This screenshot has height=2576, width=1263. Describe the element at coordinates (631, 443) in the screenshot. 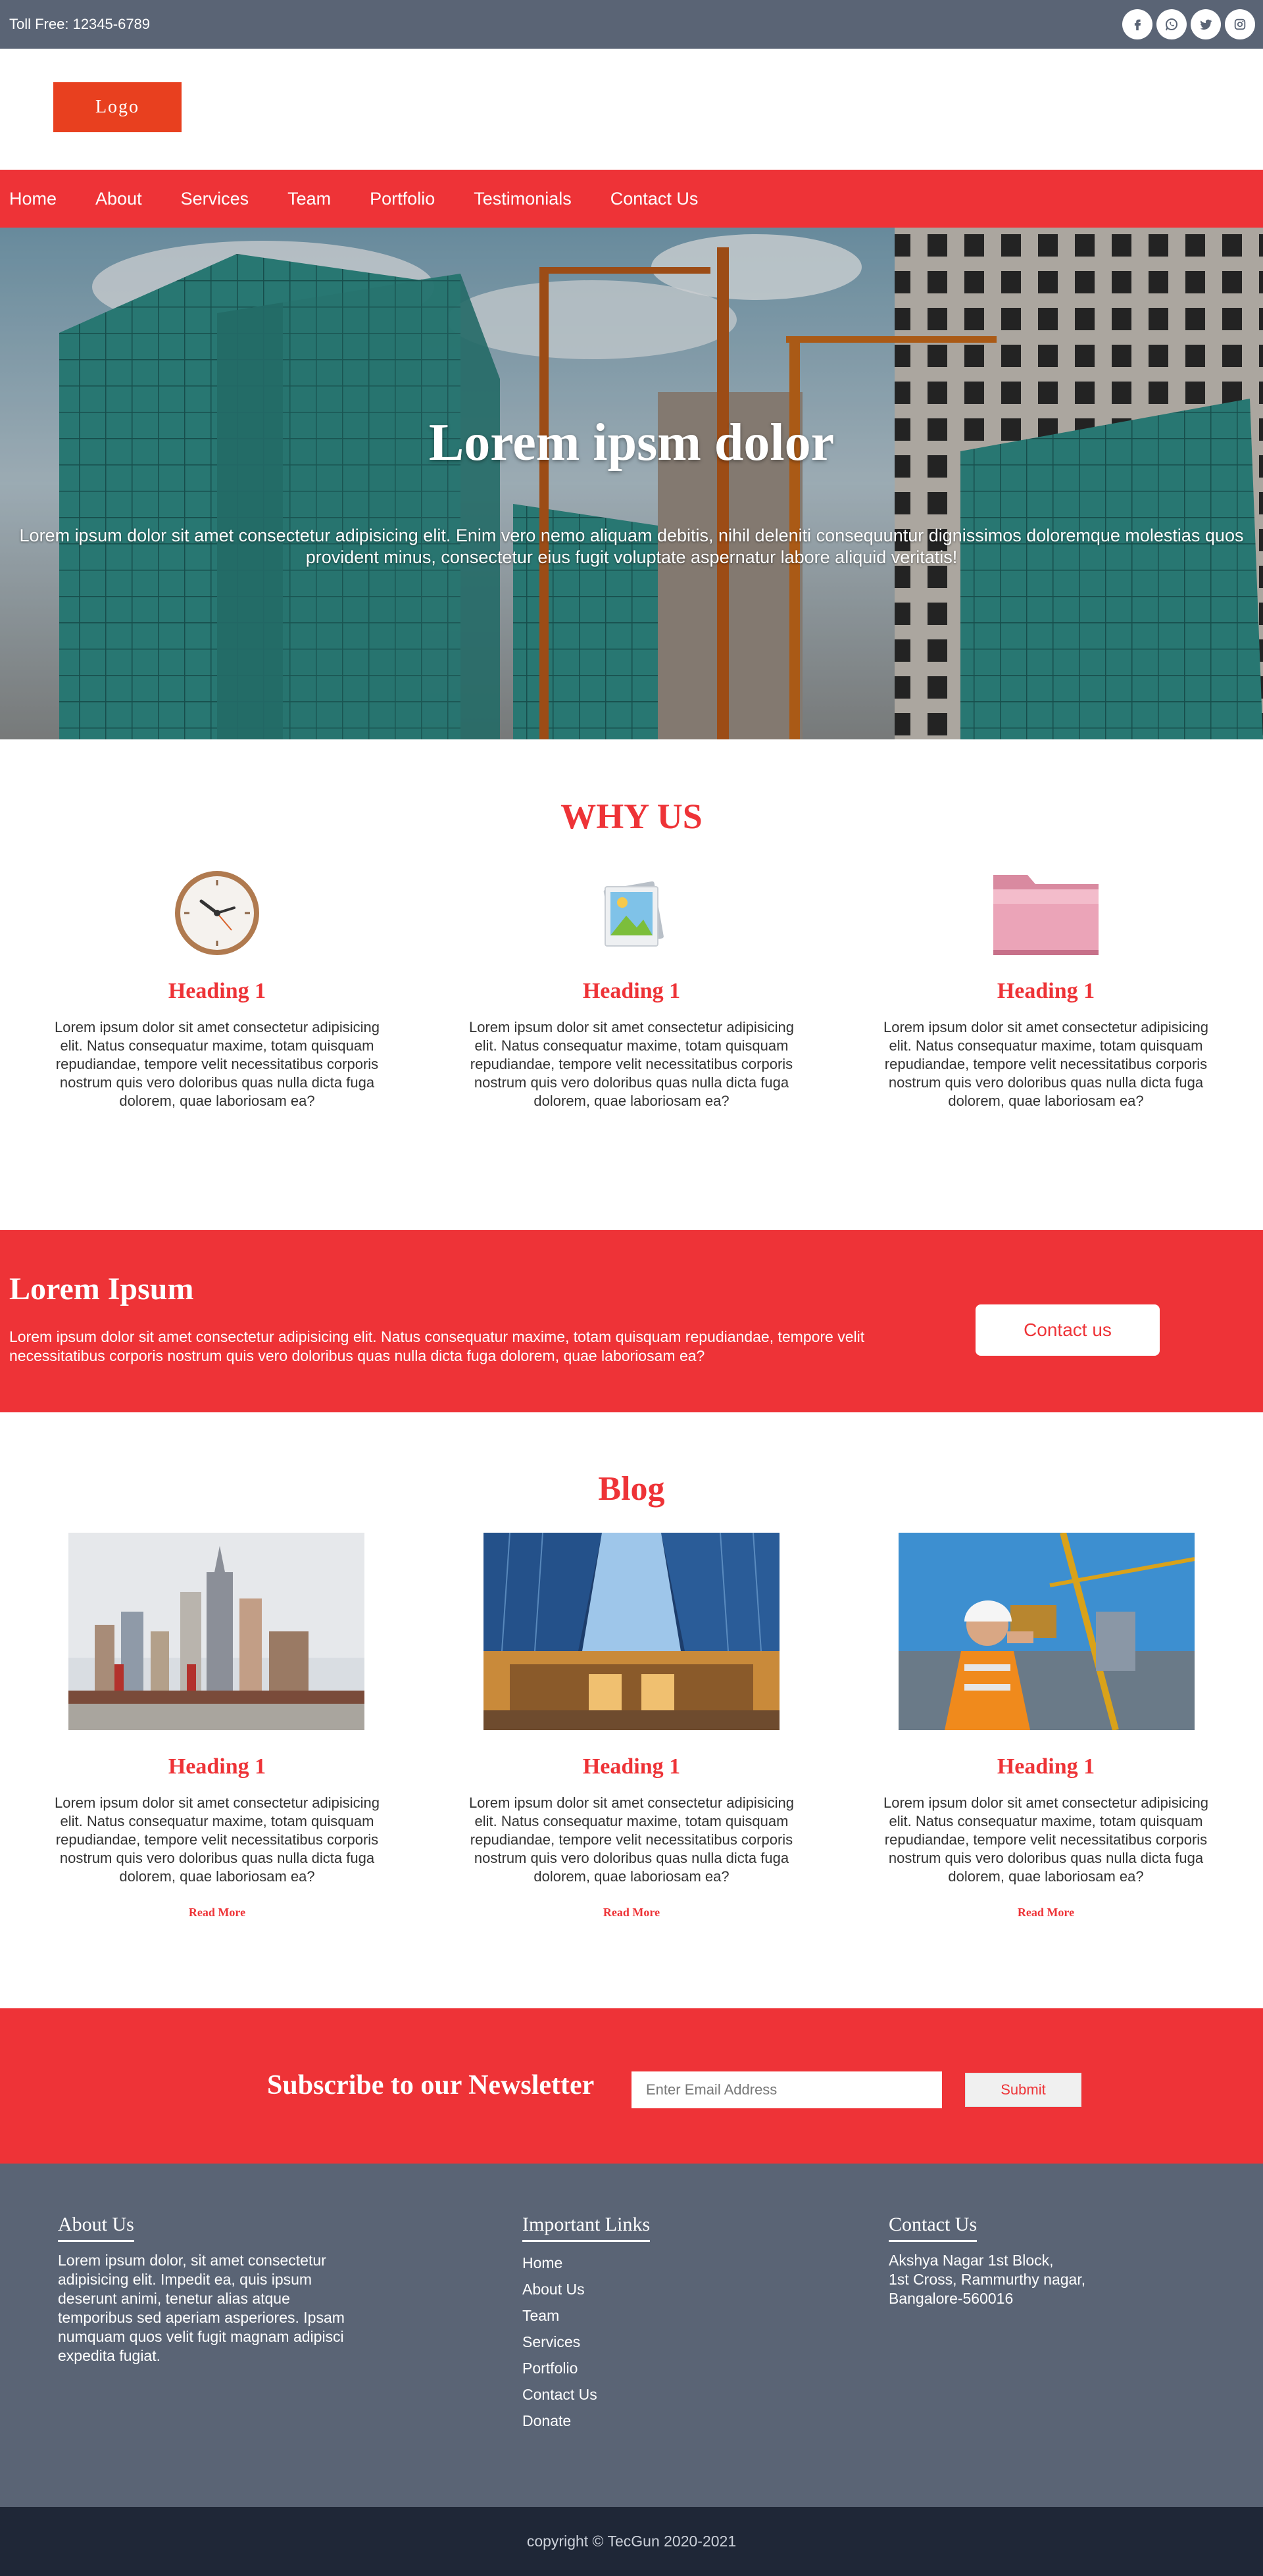

I see `hero-title: Lorem ipsm dolor` at that location.